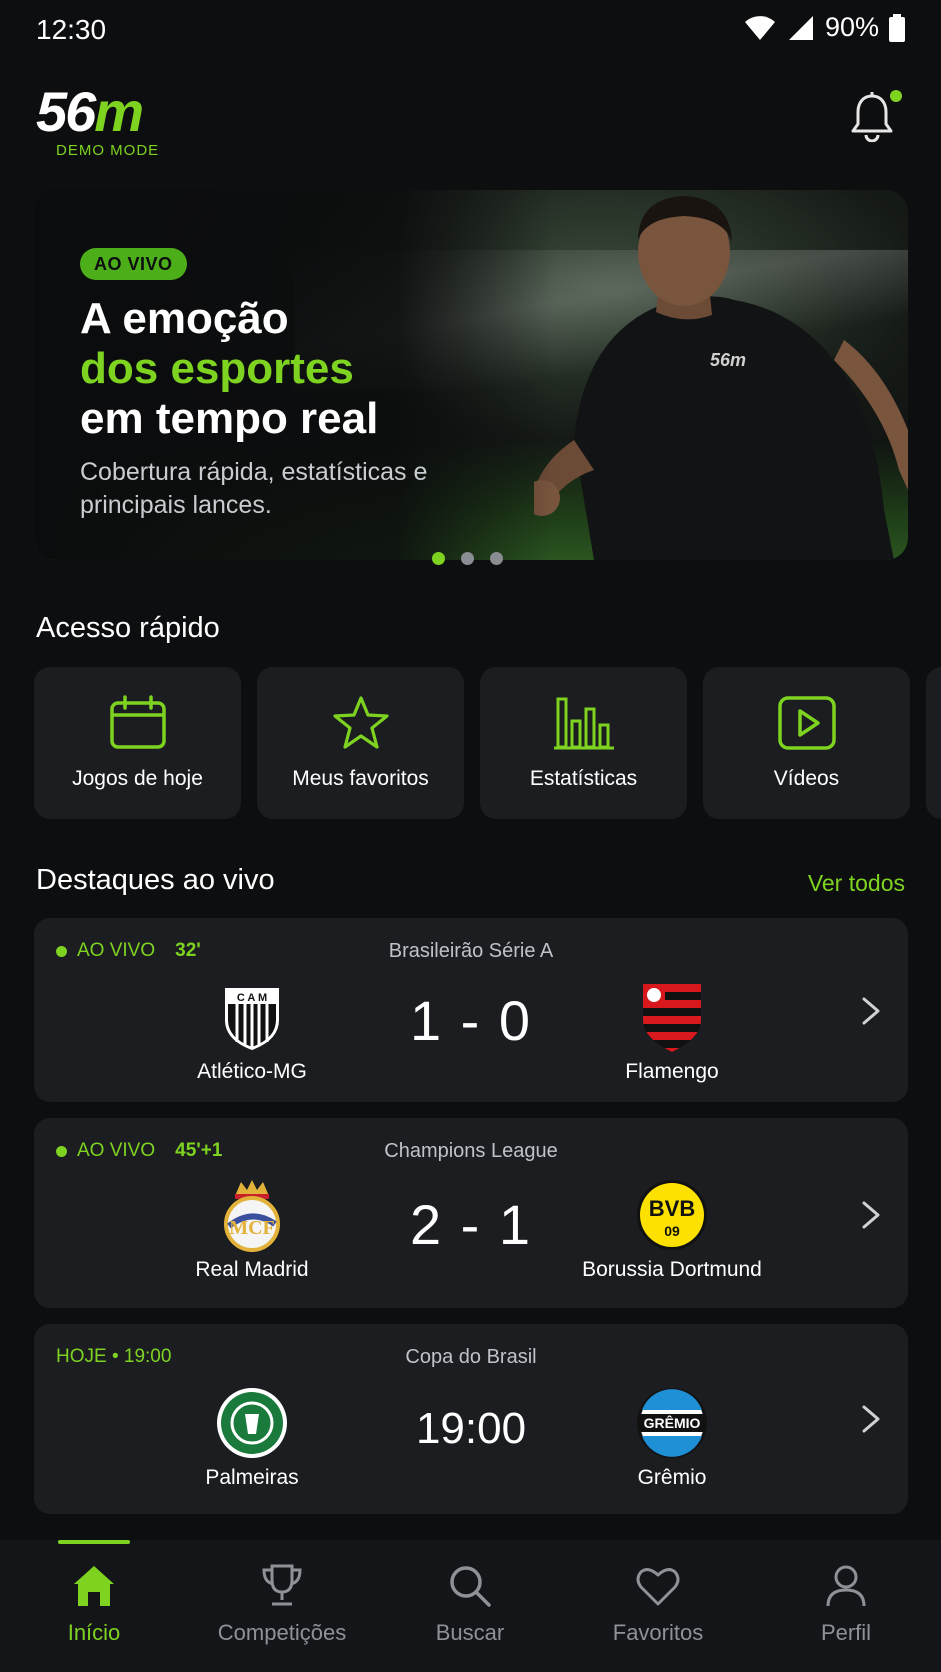 This screenshot has width=941, height=1672. I want to click on carousel-dots, so click(467, 558).